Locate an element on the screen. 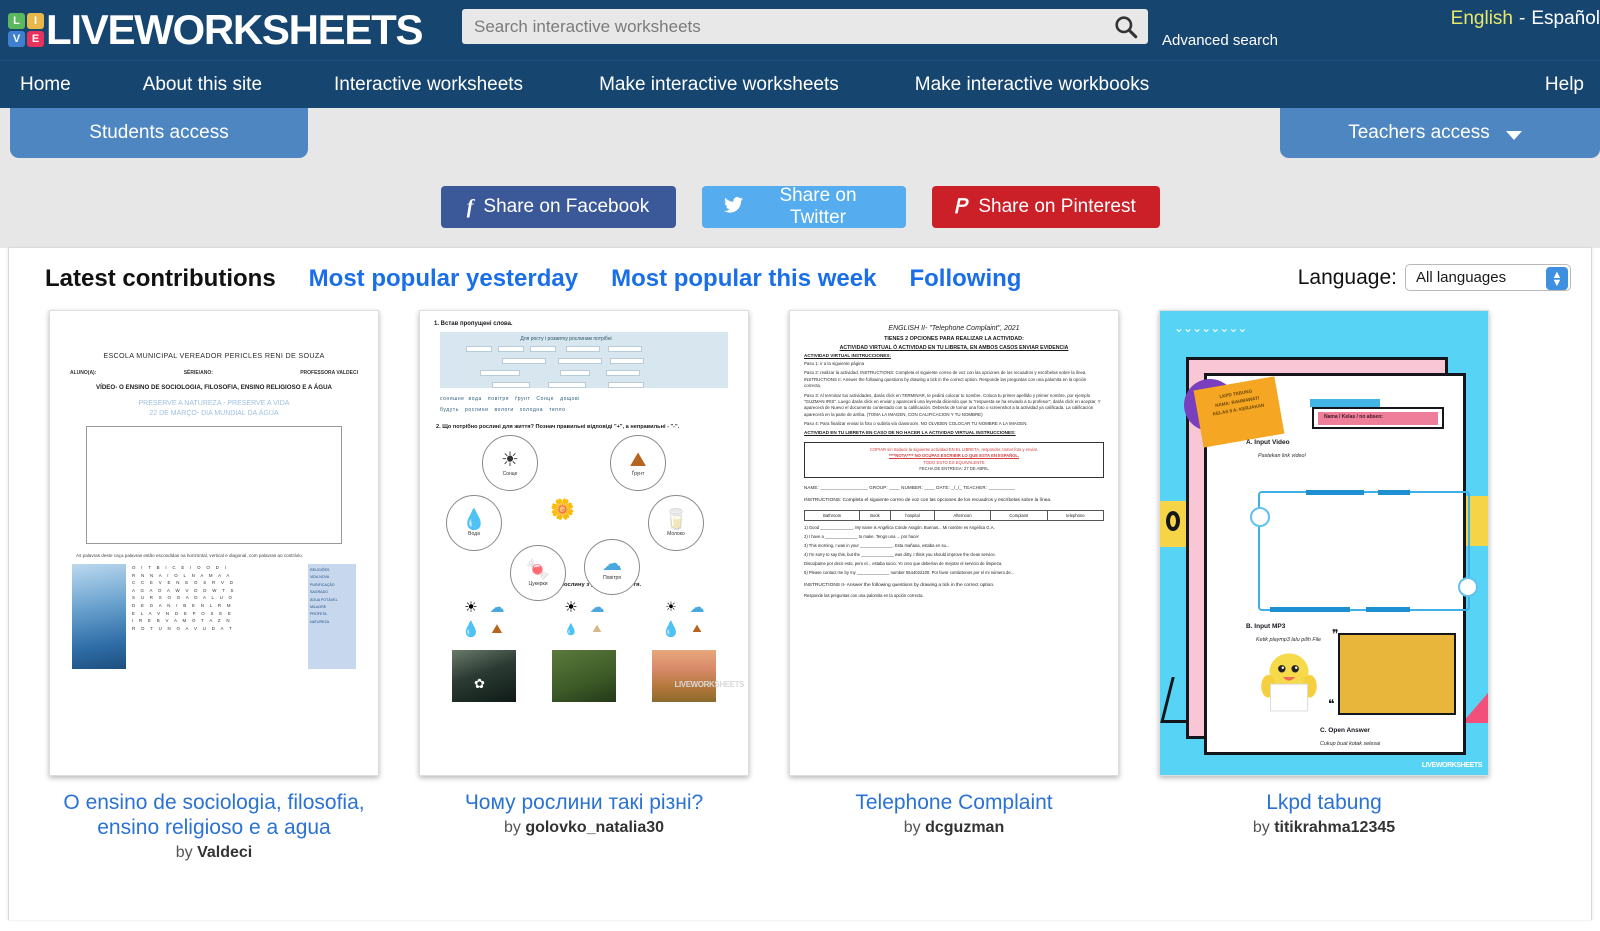  language-spanish-link: Español is located at coordinates (1565, 18).